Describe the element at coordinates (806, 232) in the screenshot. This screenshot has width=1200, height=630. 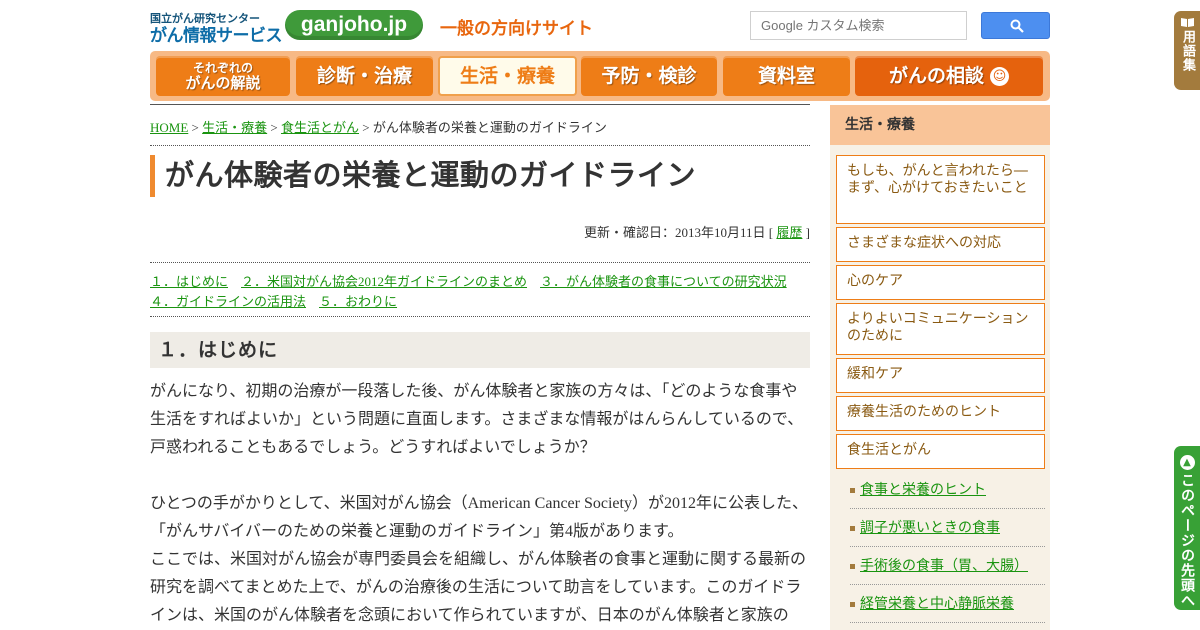
I see `update-date-suffix: ]` at that location.